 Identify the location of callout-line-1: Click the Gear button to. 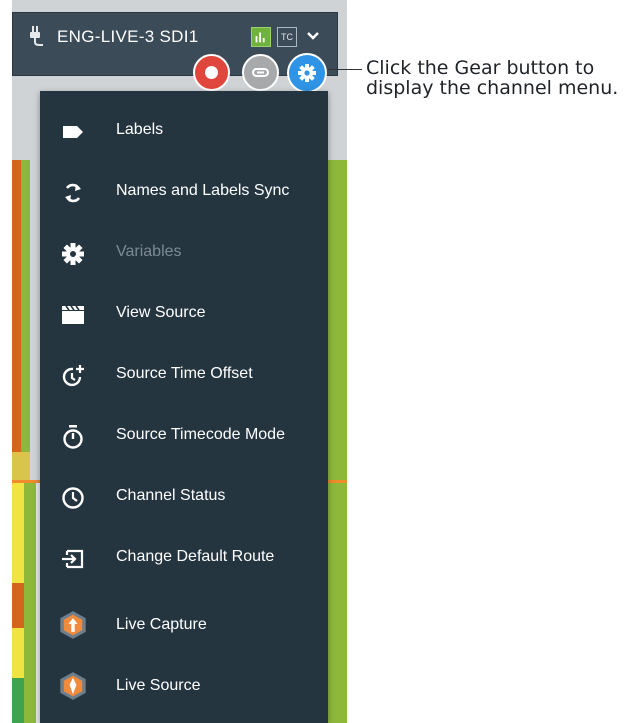
(480, 68).